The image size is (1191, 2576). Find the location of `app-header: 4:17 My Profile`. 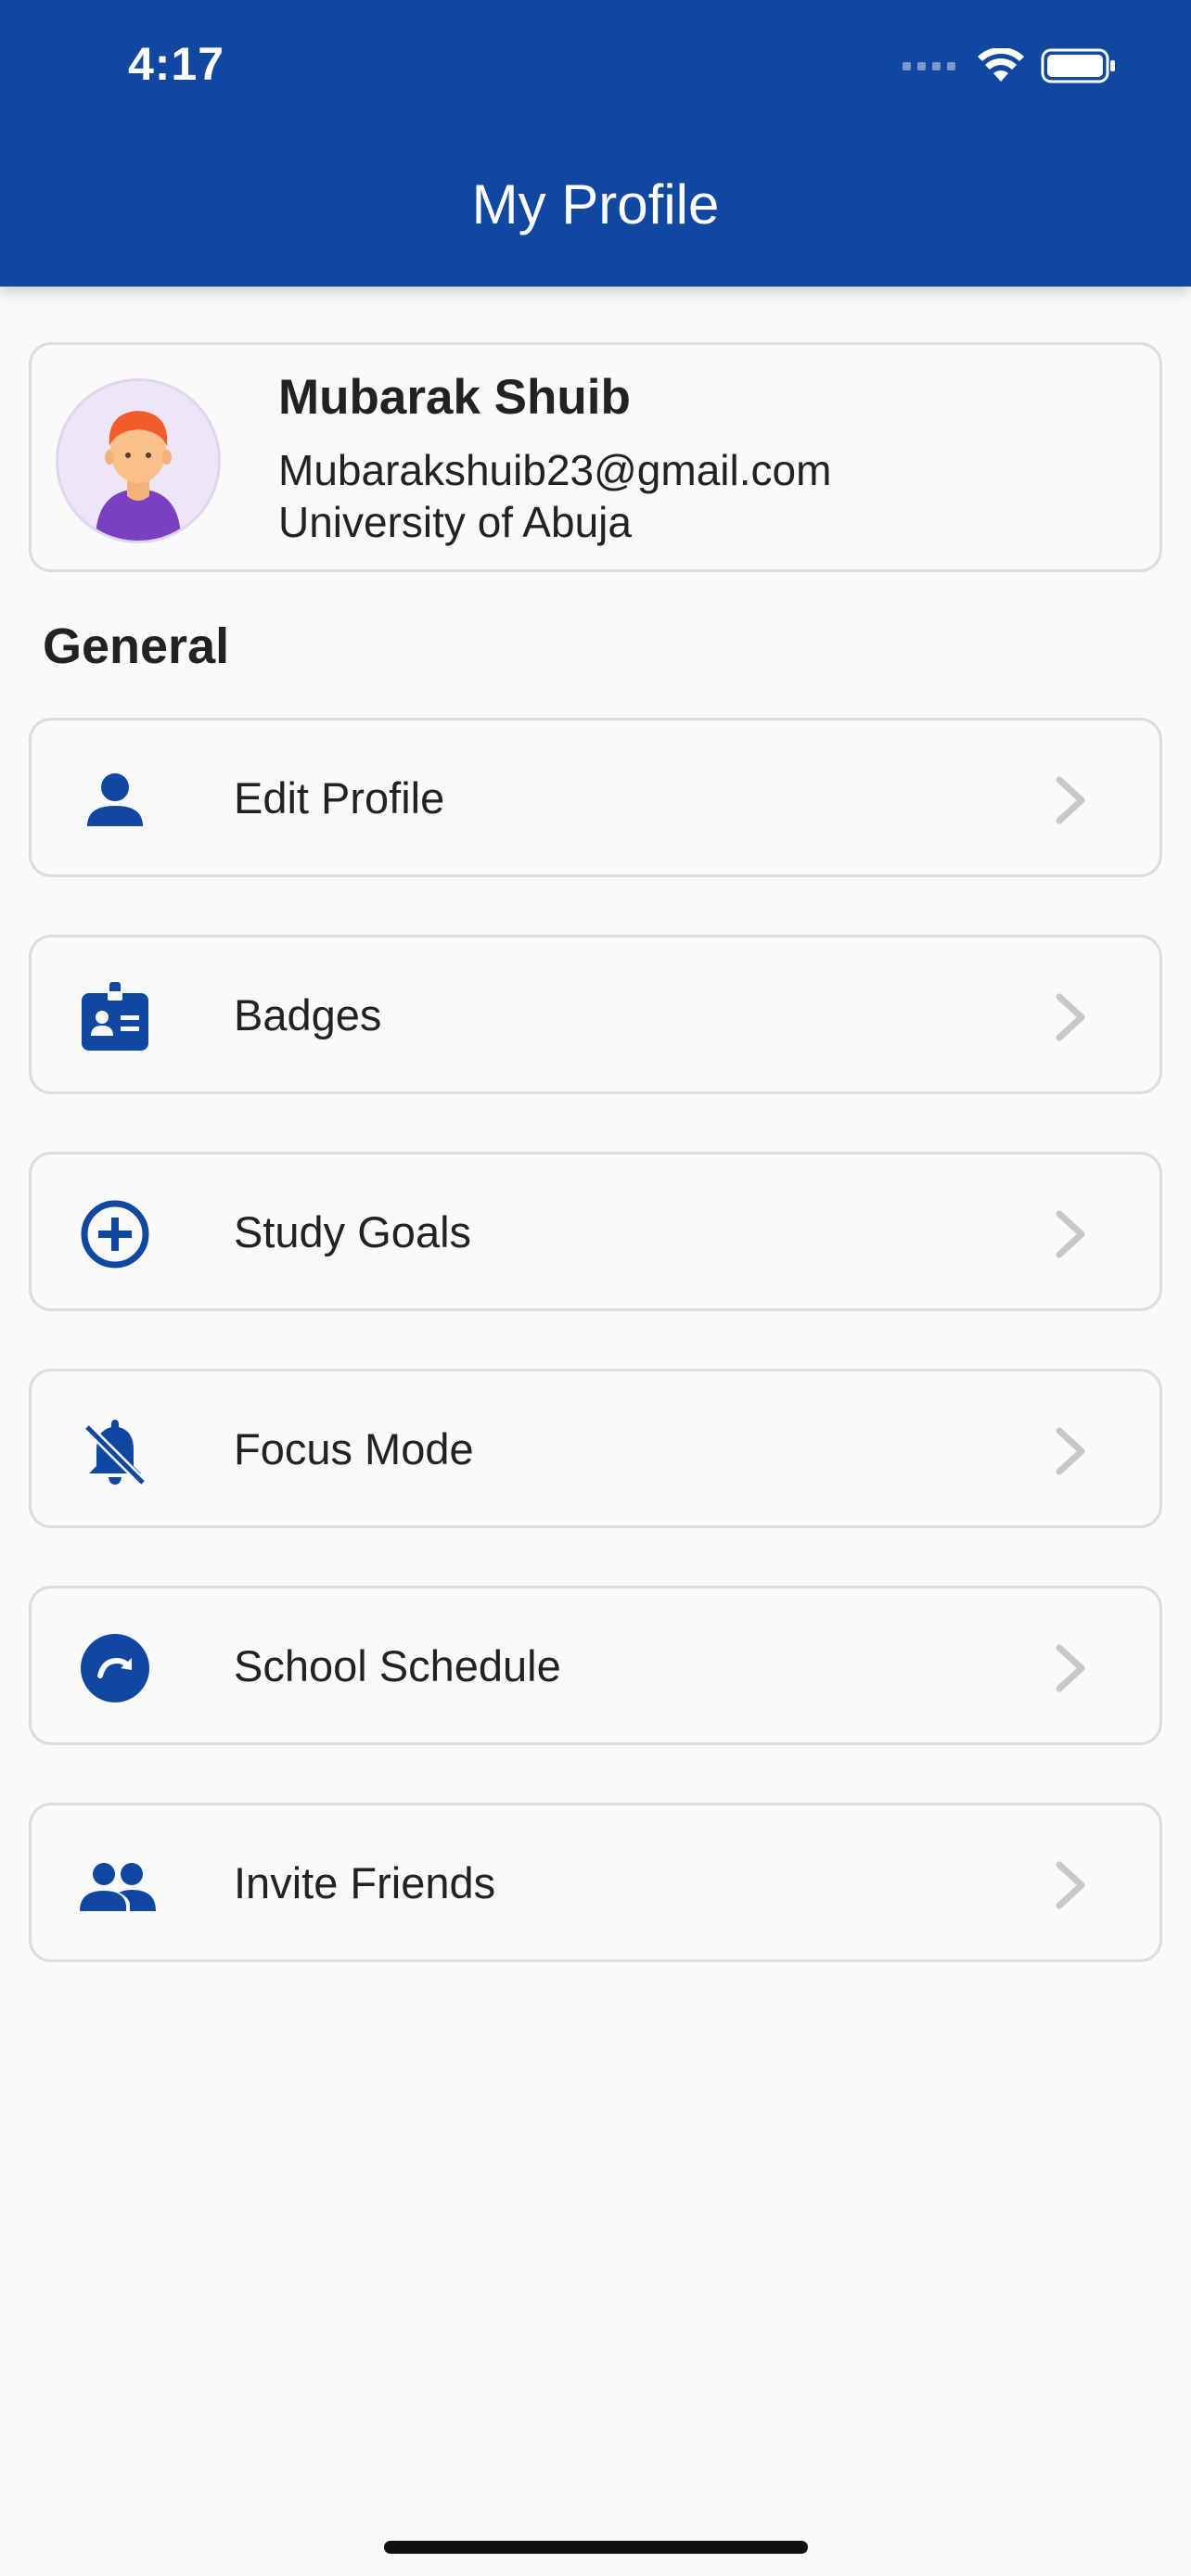

app-header: 4:17 My Profile is located at coordinates (595, 144).